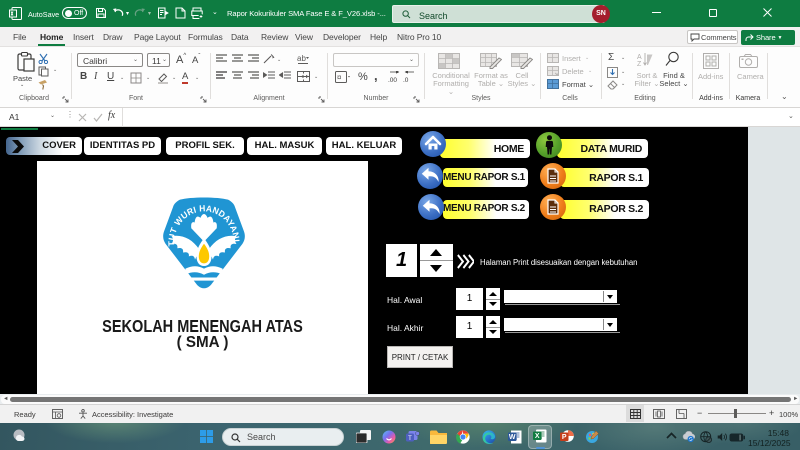  I want to click on svg-text: X, so click(537, 436).